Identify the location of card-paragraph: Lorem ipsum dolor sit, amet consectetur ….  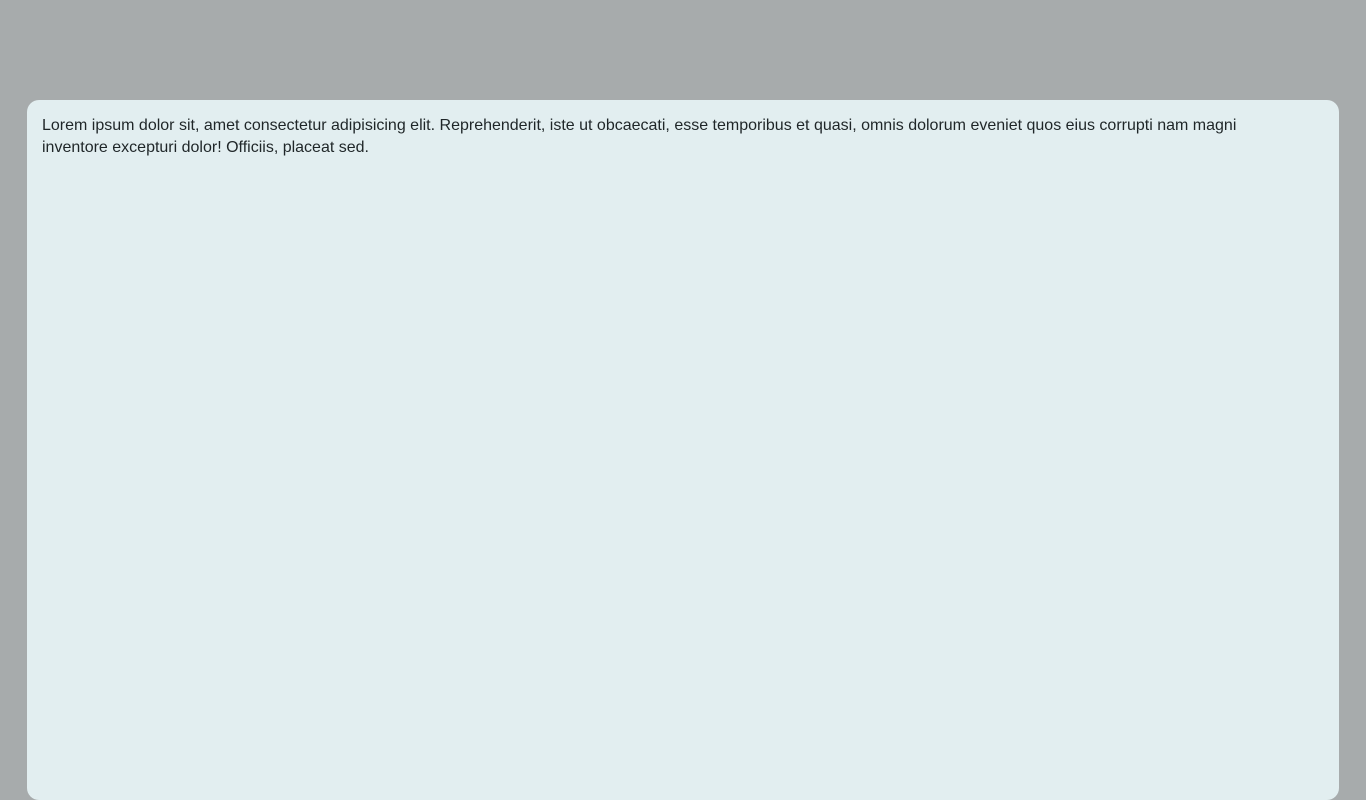
(639, 136).